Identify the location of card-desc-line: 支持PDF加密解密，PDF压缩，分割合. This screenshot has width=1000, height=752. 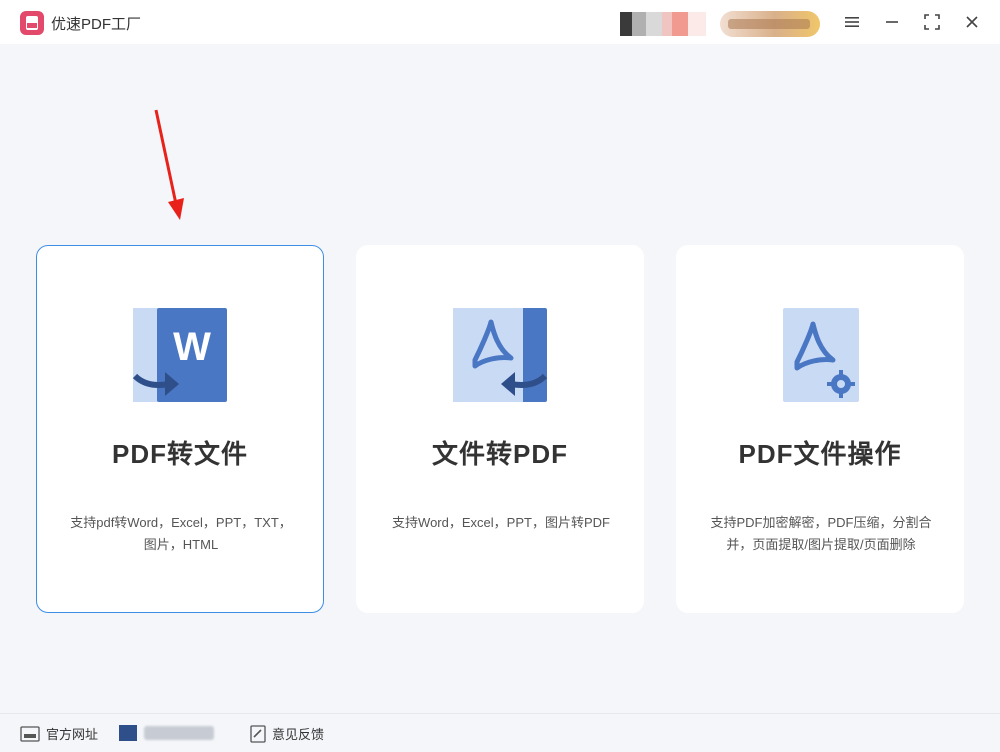
(821, 522).